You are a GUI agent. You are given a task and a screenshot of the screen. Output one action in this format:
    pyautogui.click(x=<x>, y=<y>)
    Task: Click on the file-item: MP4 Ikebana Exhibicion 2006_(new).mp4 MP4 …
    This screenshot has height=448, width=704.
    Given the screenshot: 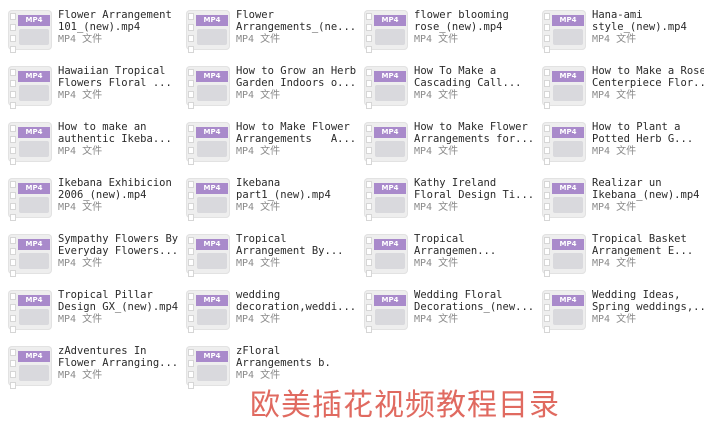 What is the action you would take?
    pyautogui.click(x=90, y=200)
    